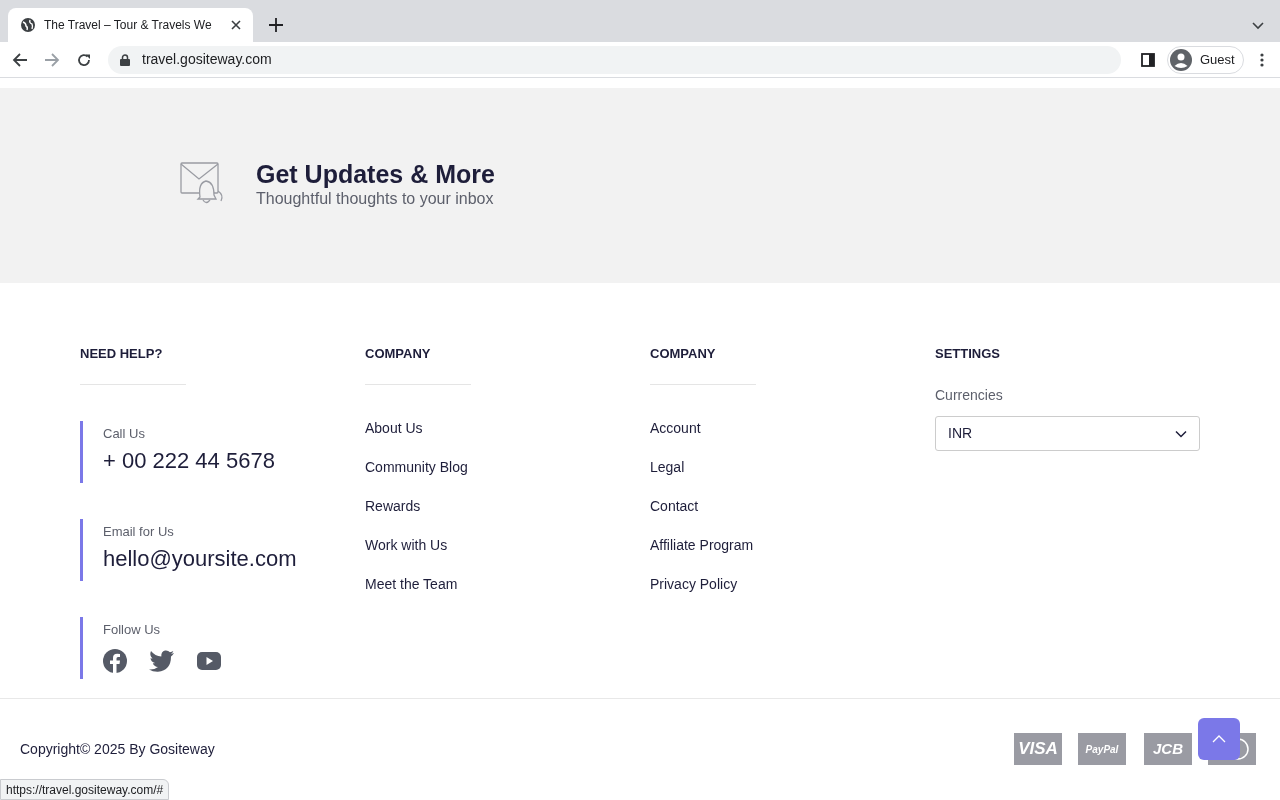  Describe the element at coordinates (1219, 739) in the screenshot. I see `chevron-up-icon` at that location.